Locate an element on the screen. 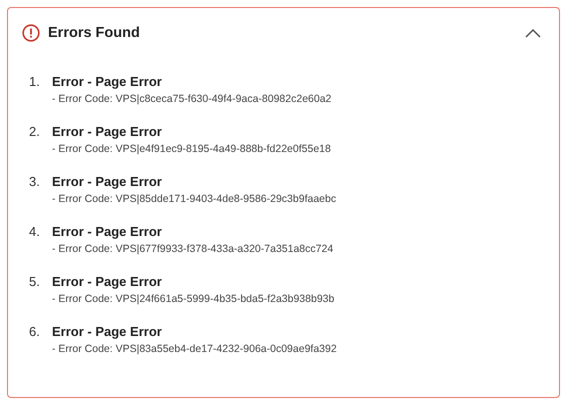 The image size is (568, 406). list-number: 6. is located at coordinates (35, 331).